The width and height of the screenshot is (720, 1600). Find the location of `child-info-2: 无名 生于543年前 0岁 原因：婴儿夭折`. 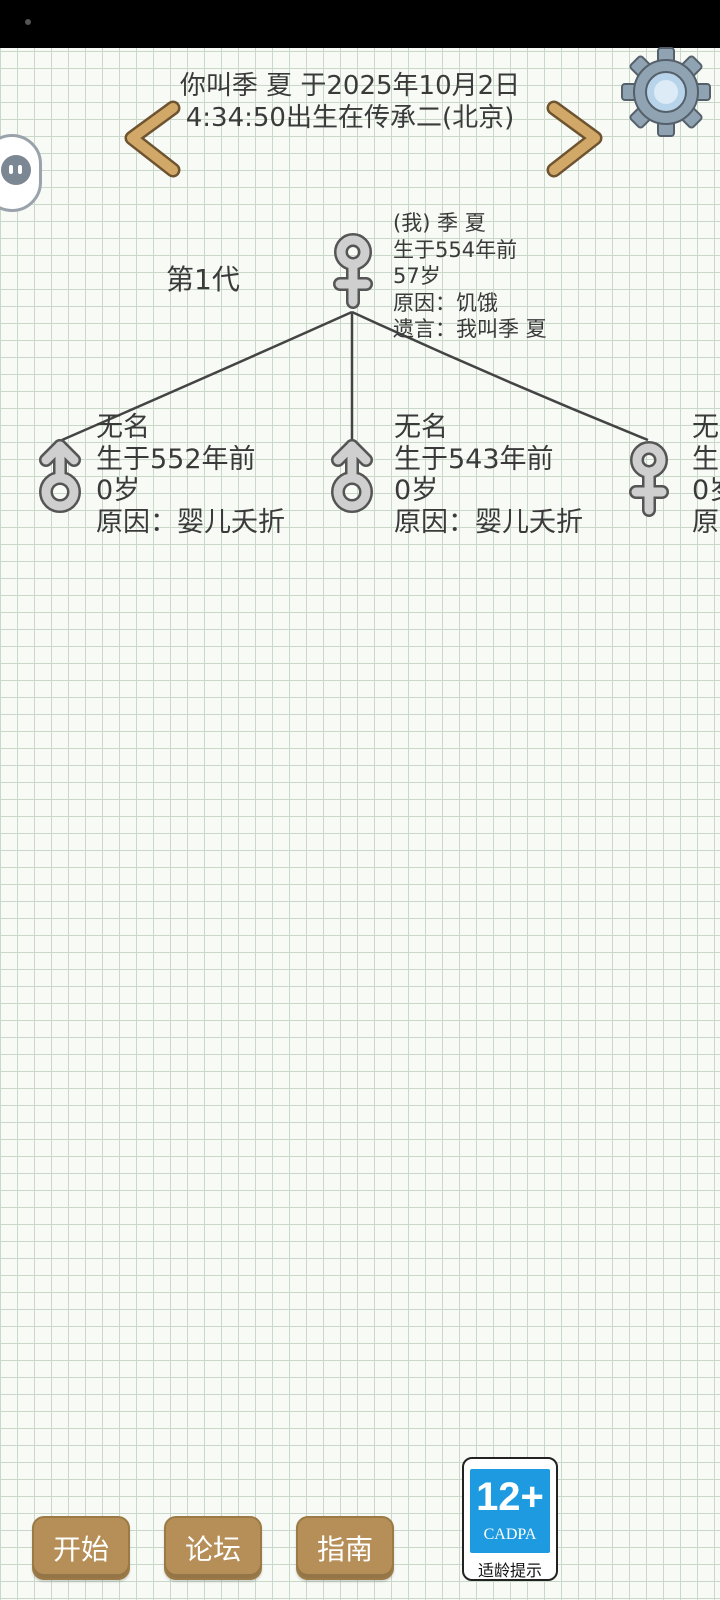

child-info-2: 无名 生于543年前 0岁 原因：婴儿夭折 is located at coordinates (488, 475).